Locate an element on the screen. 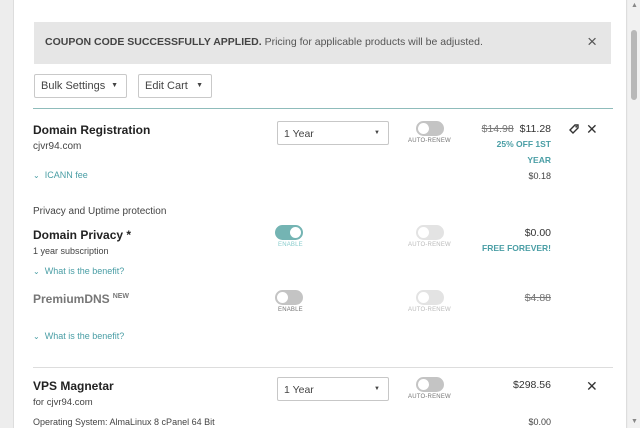  bulk-settings-button: Bulk Settings ▼ is located at coordinates (80, 86).